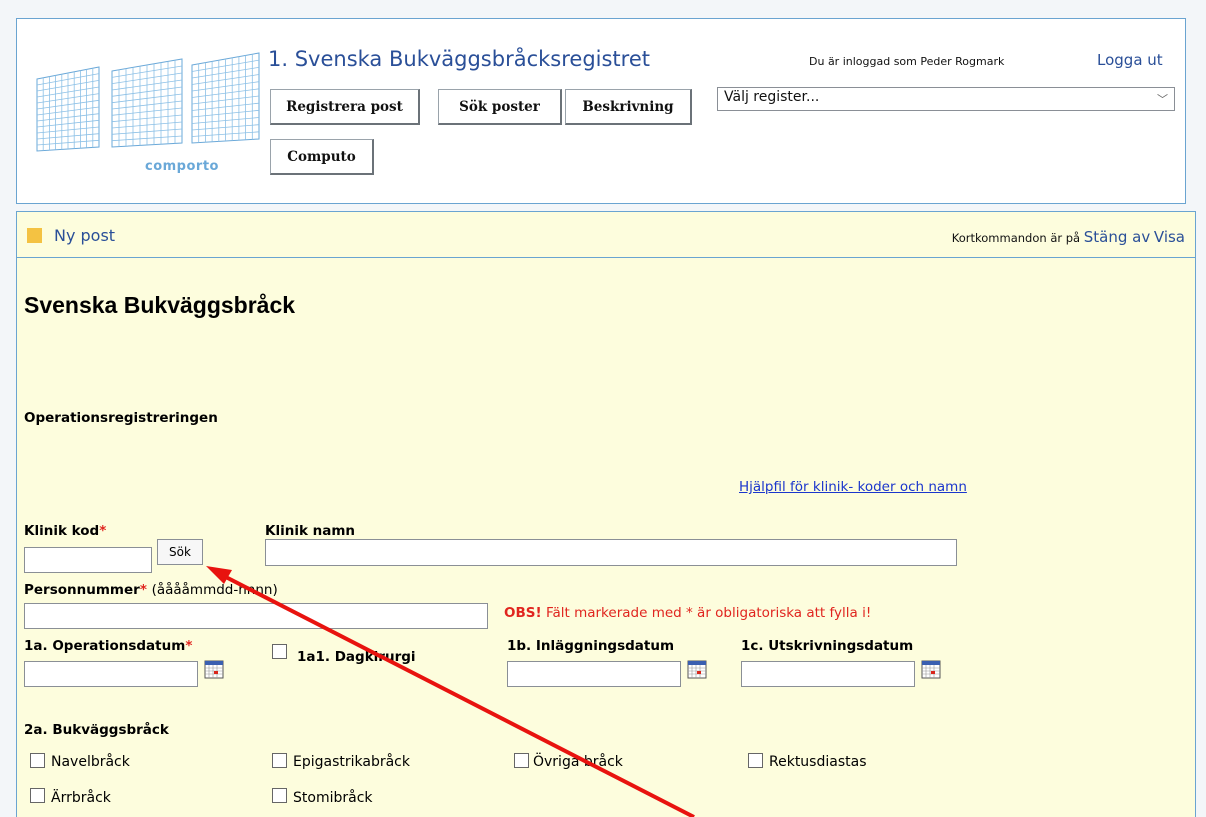  What do you see at coordinates (1130, 60) in the screenshot?
I see `logout-link: Logga ut` at bounding box center [1130, 60].